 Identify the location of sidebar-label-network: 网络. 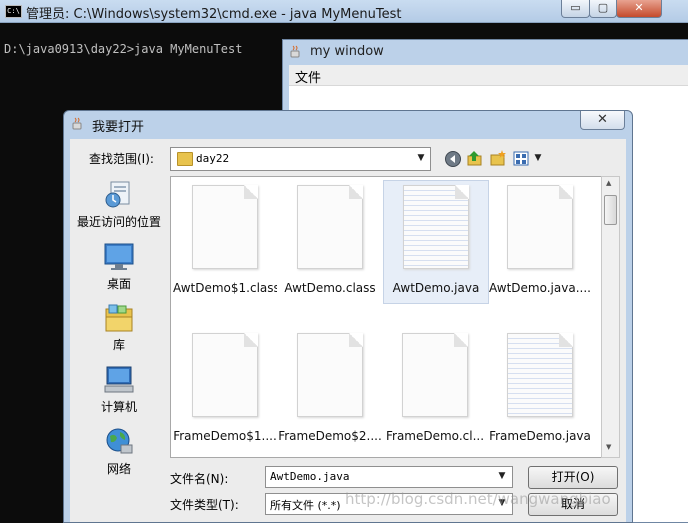
(118, 469).